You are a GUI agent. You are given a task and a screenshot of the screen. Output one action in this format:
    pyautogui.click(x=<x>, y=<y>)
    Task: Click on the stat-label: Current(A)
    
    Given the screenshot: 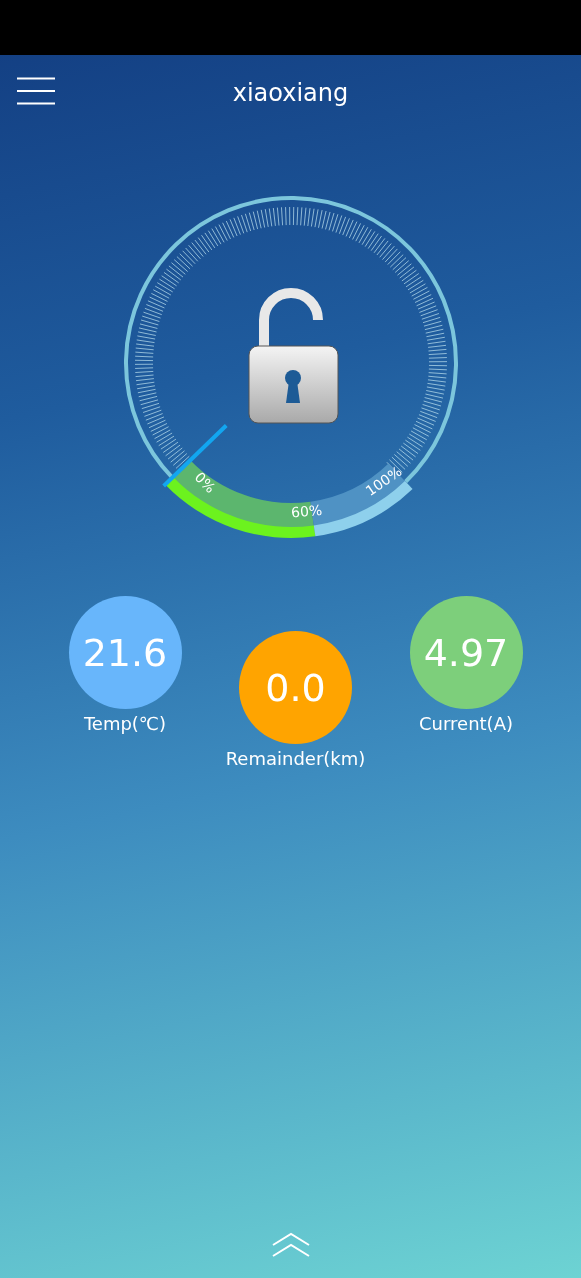 What is the action you would take?
    pyautogui.click(x=466, y=723)
    